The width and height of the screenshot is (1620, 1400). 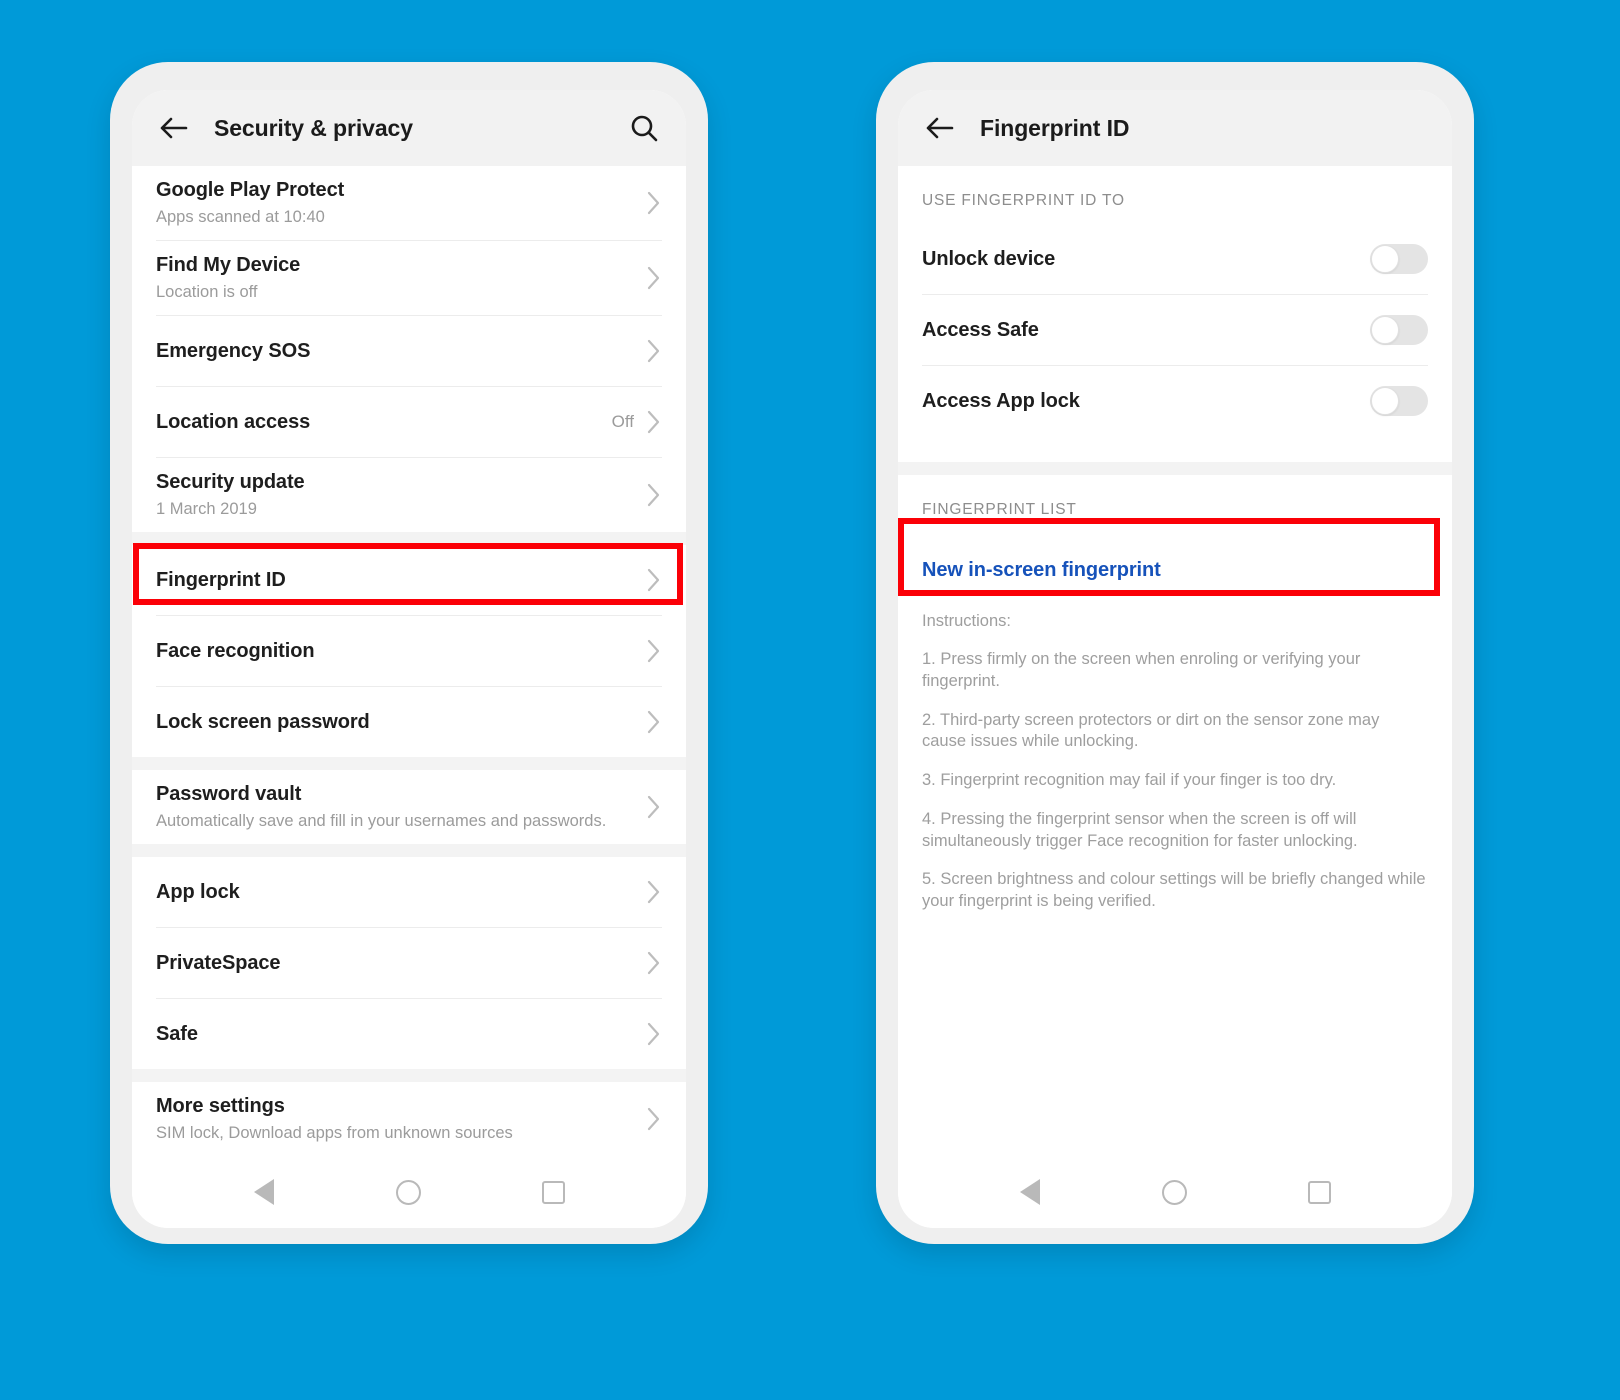 What do you see at coordinates (206, 508) in the screenshot?
I see `row-subtitle: 1 March 2019` at bounding box center [206, 508].